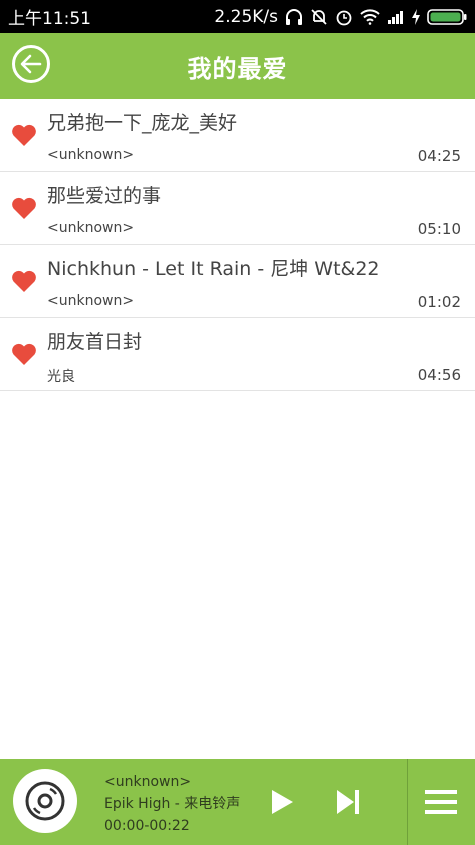 The width and height of the screenshot is (475, 845). Describe the element at coordinates (95, 342) in the screenshot. I see `song-title: 朋友首日封` at that location.